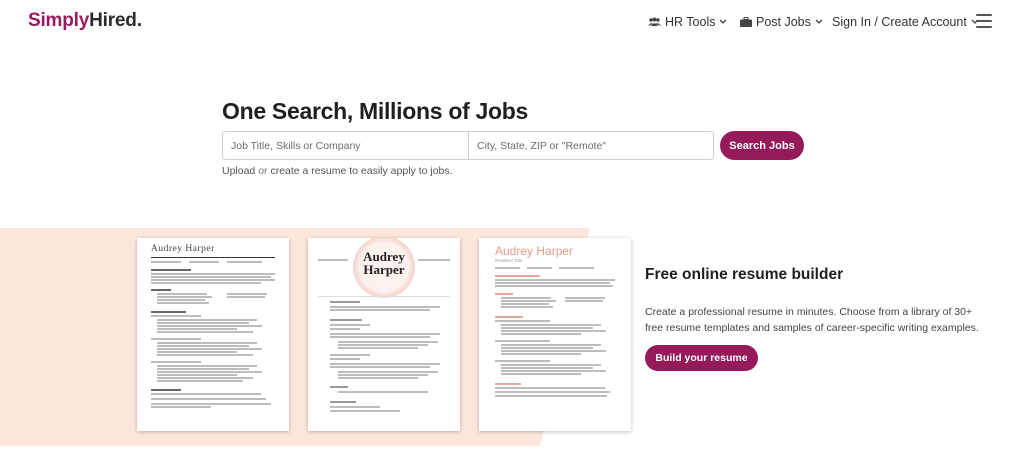  What do you see at coordinates (509, 260) in the screenshot?
I see `resume-sample-3-subtitle: Resident Title` at bounding box center [509, 260].